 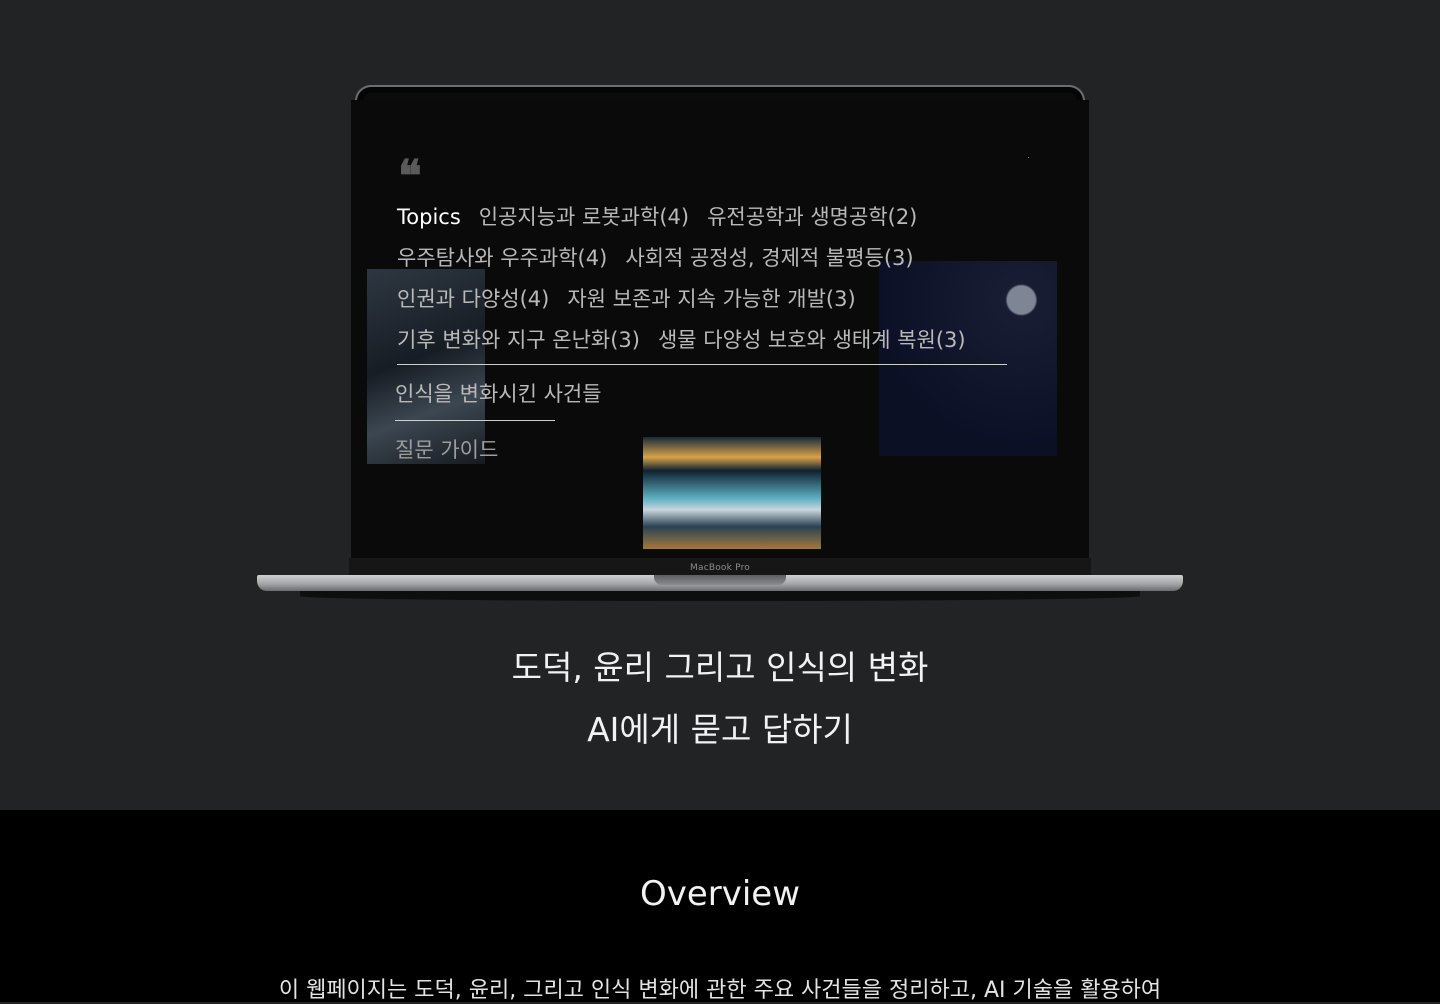 I want to click on quote-icon: ❝, so click(x=410, y=176).